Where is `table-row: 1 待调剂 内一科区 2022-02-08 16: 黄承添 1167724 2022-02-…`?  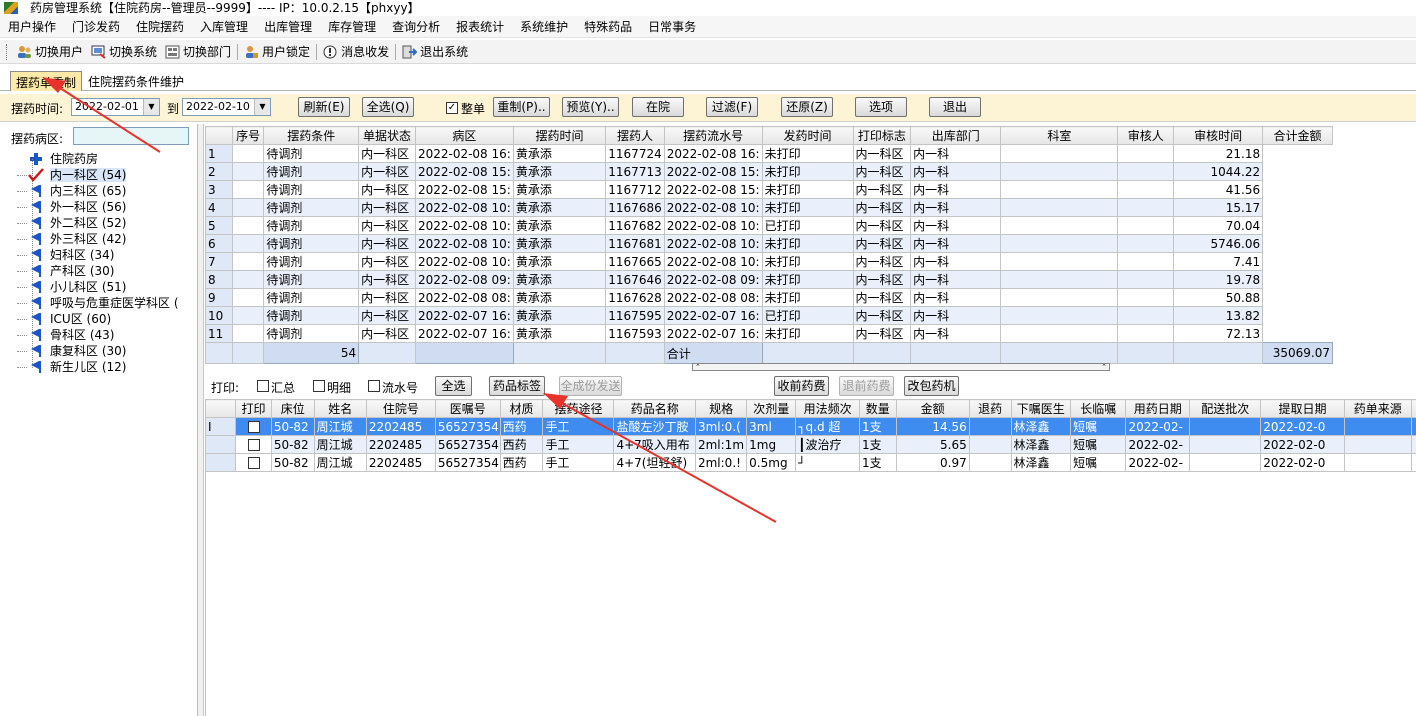
table-row: 1 待调剂 内一科区 2022-02-08 16: 黄承添 1167724 2022-02-… is located at coordinates (768, 153).